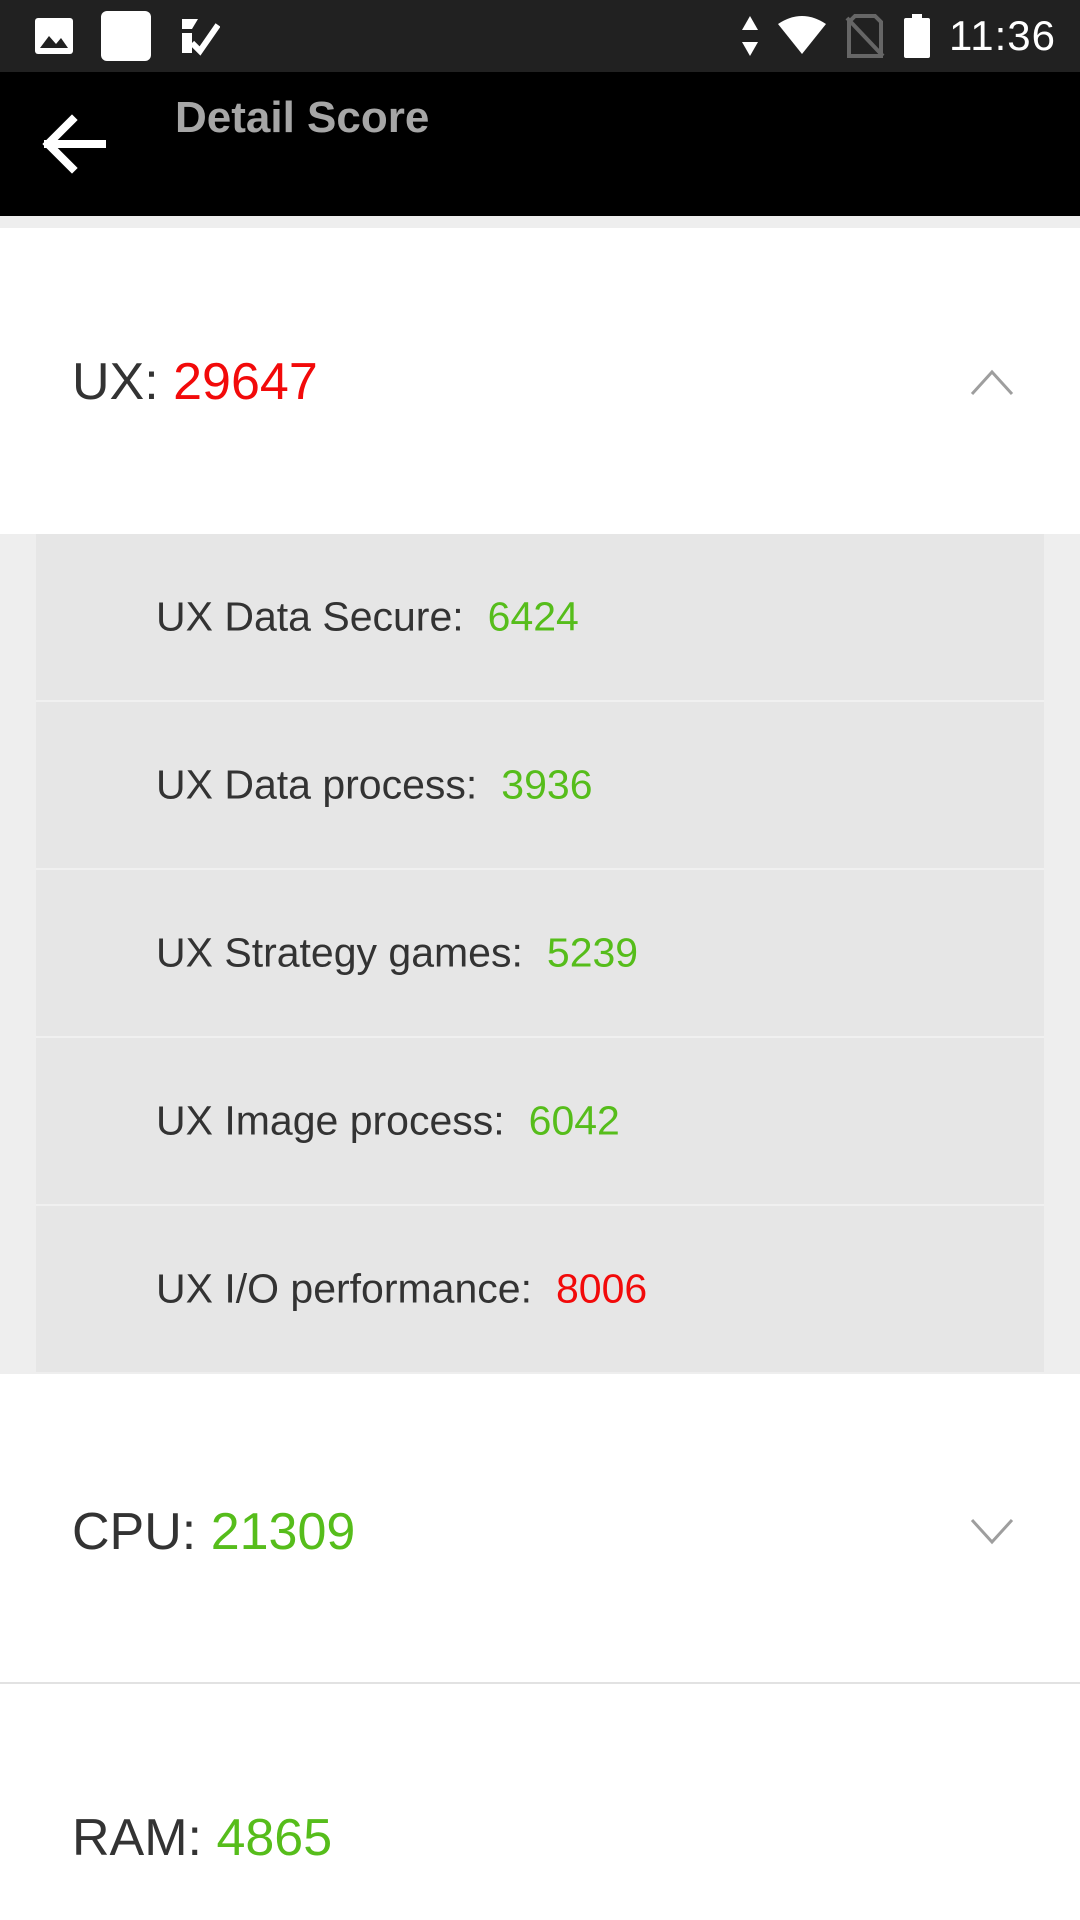 This screenshot has width=1080, height=1920. I want to click on chevron-down-icon, so click(992, 1532).